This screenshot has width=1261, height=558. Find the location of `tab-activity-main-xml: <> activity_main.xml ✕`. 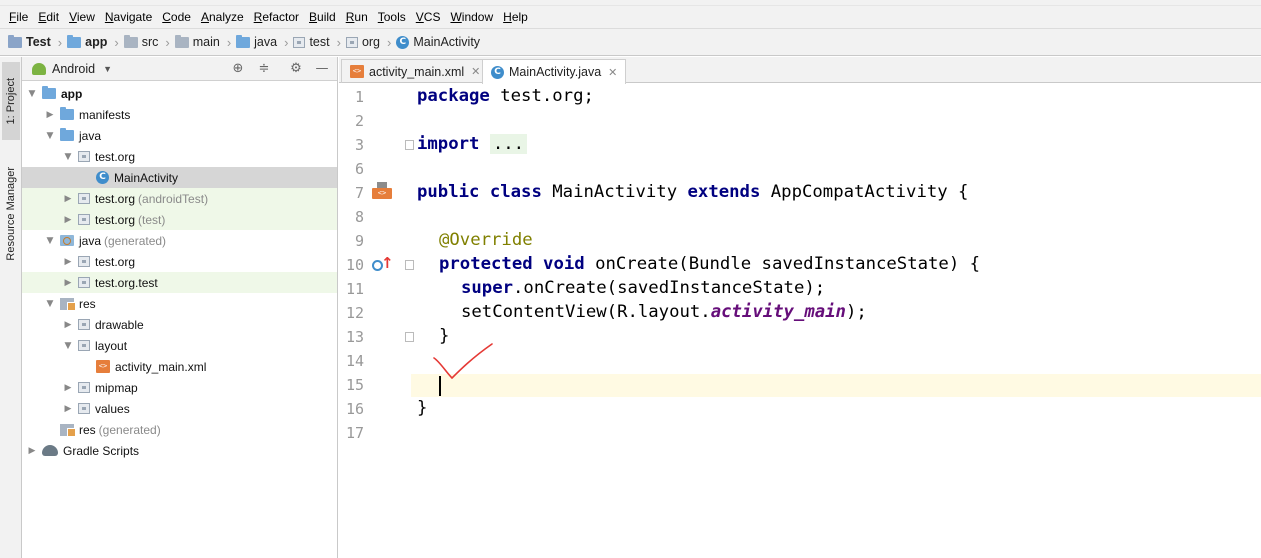

tab-activity-main-xml: <> activity_main.xml ✕ is located at coordinates (415, 71).